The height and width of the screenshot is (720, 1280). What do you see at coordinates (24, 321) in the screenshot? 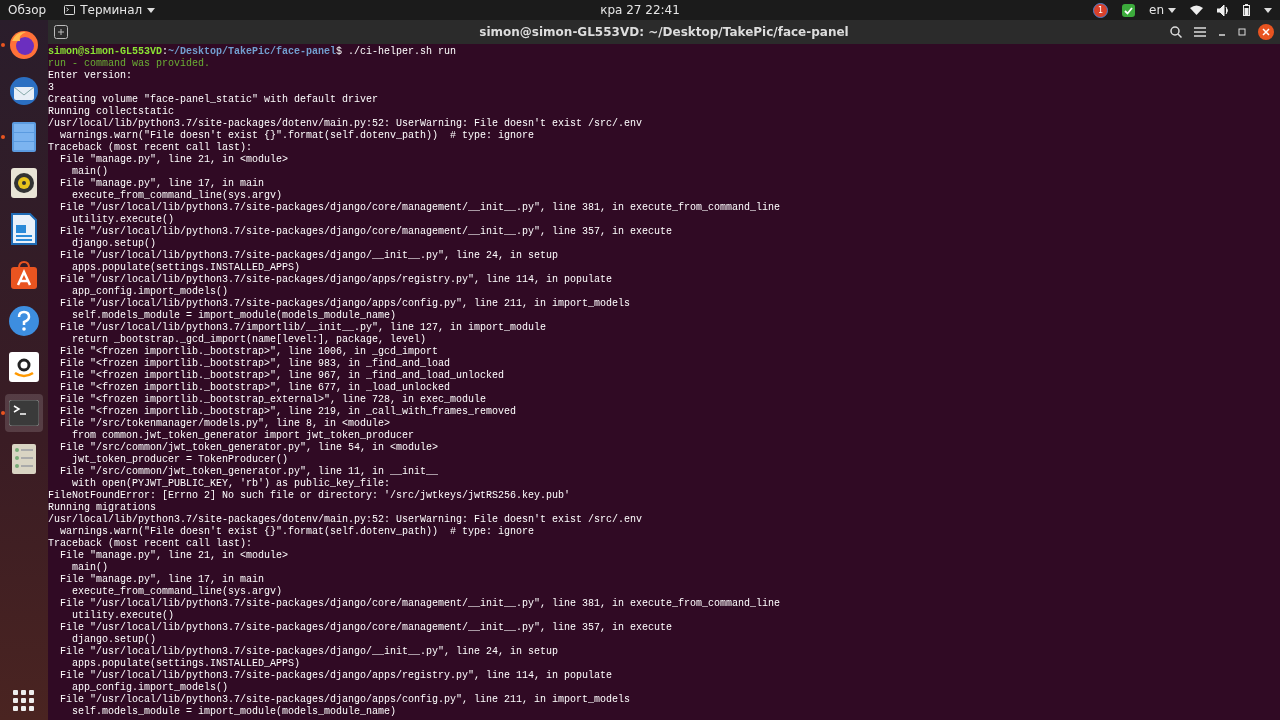
I see `help-icon` at bounding box center [24, 321].